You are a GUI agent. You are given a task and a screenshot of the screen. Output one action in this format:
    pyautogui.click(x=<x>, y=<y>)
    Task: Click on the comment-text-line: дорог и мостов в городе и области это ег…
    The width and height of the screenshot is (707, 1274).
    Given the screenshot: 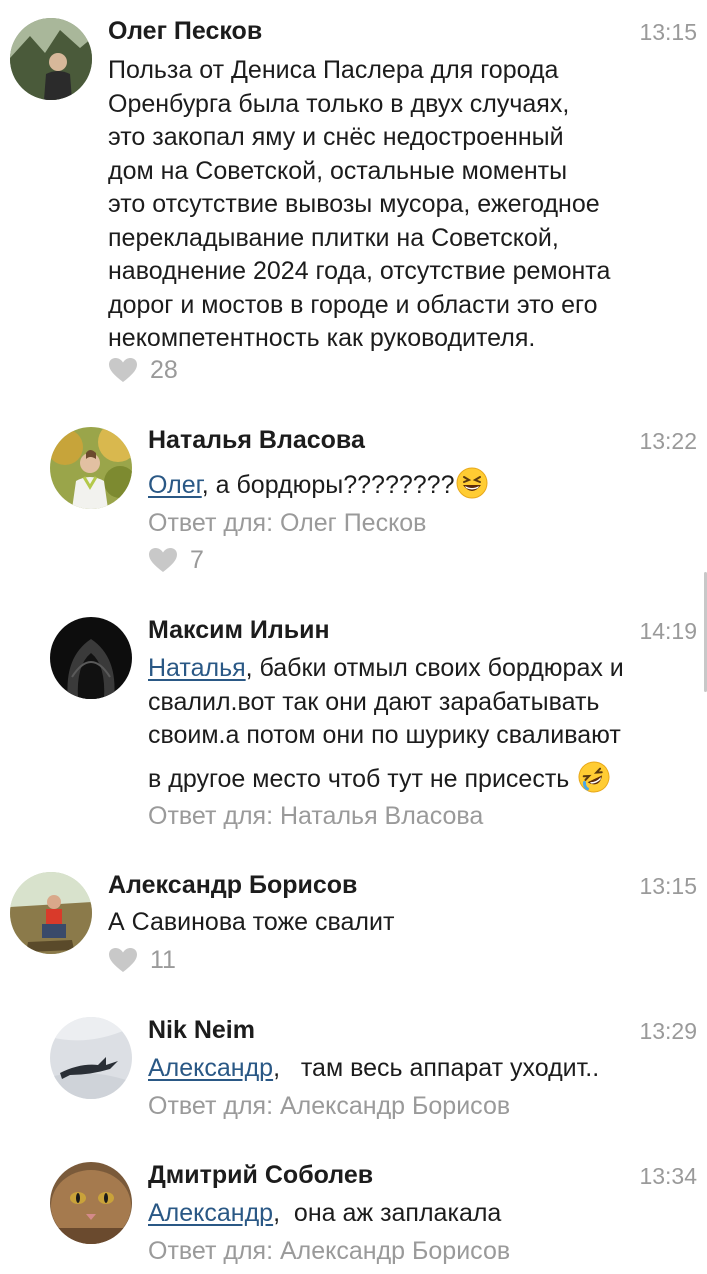 What is the action you would take?
    pyautogui.click(x=353, y=304)
    